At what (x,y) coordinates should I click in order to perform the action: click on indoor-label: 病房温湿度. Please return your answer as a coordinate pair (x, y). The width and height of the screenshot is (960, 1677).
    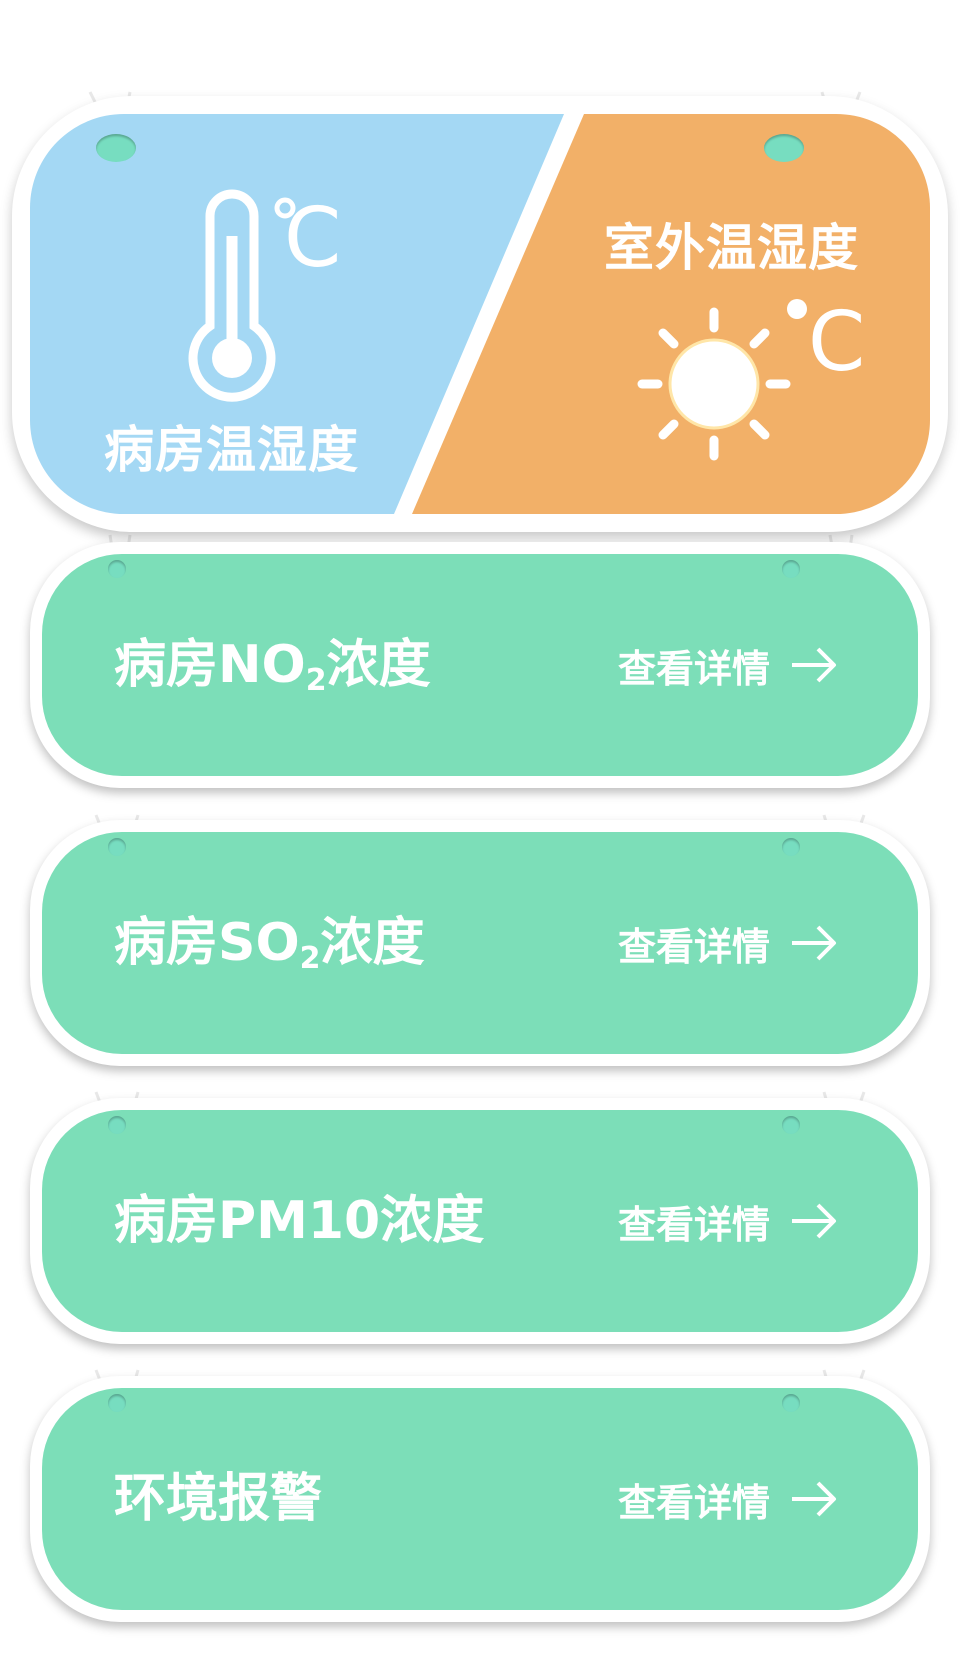
    Looking at the image, I should click on (231, 450).